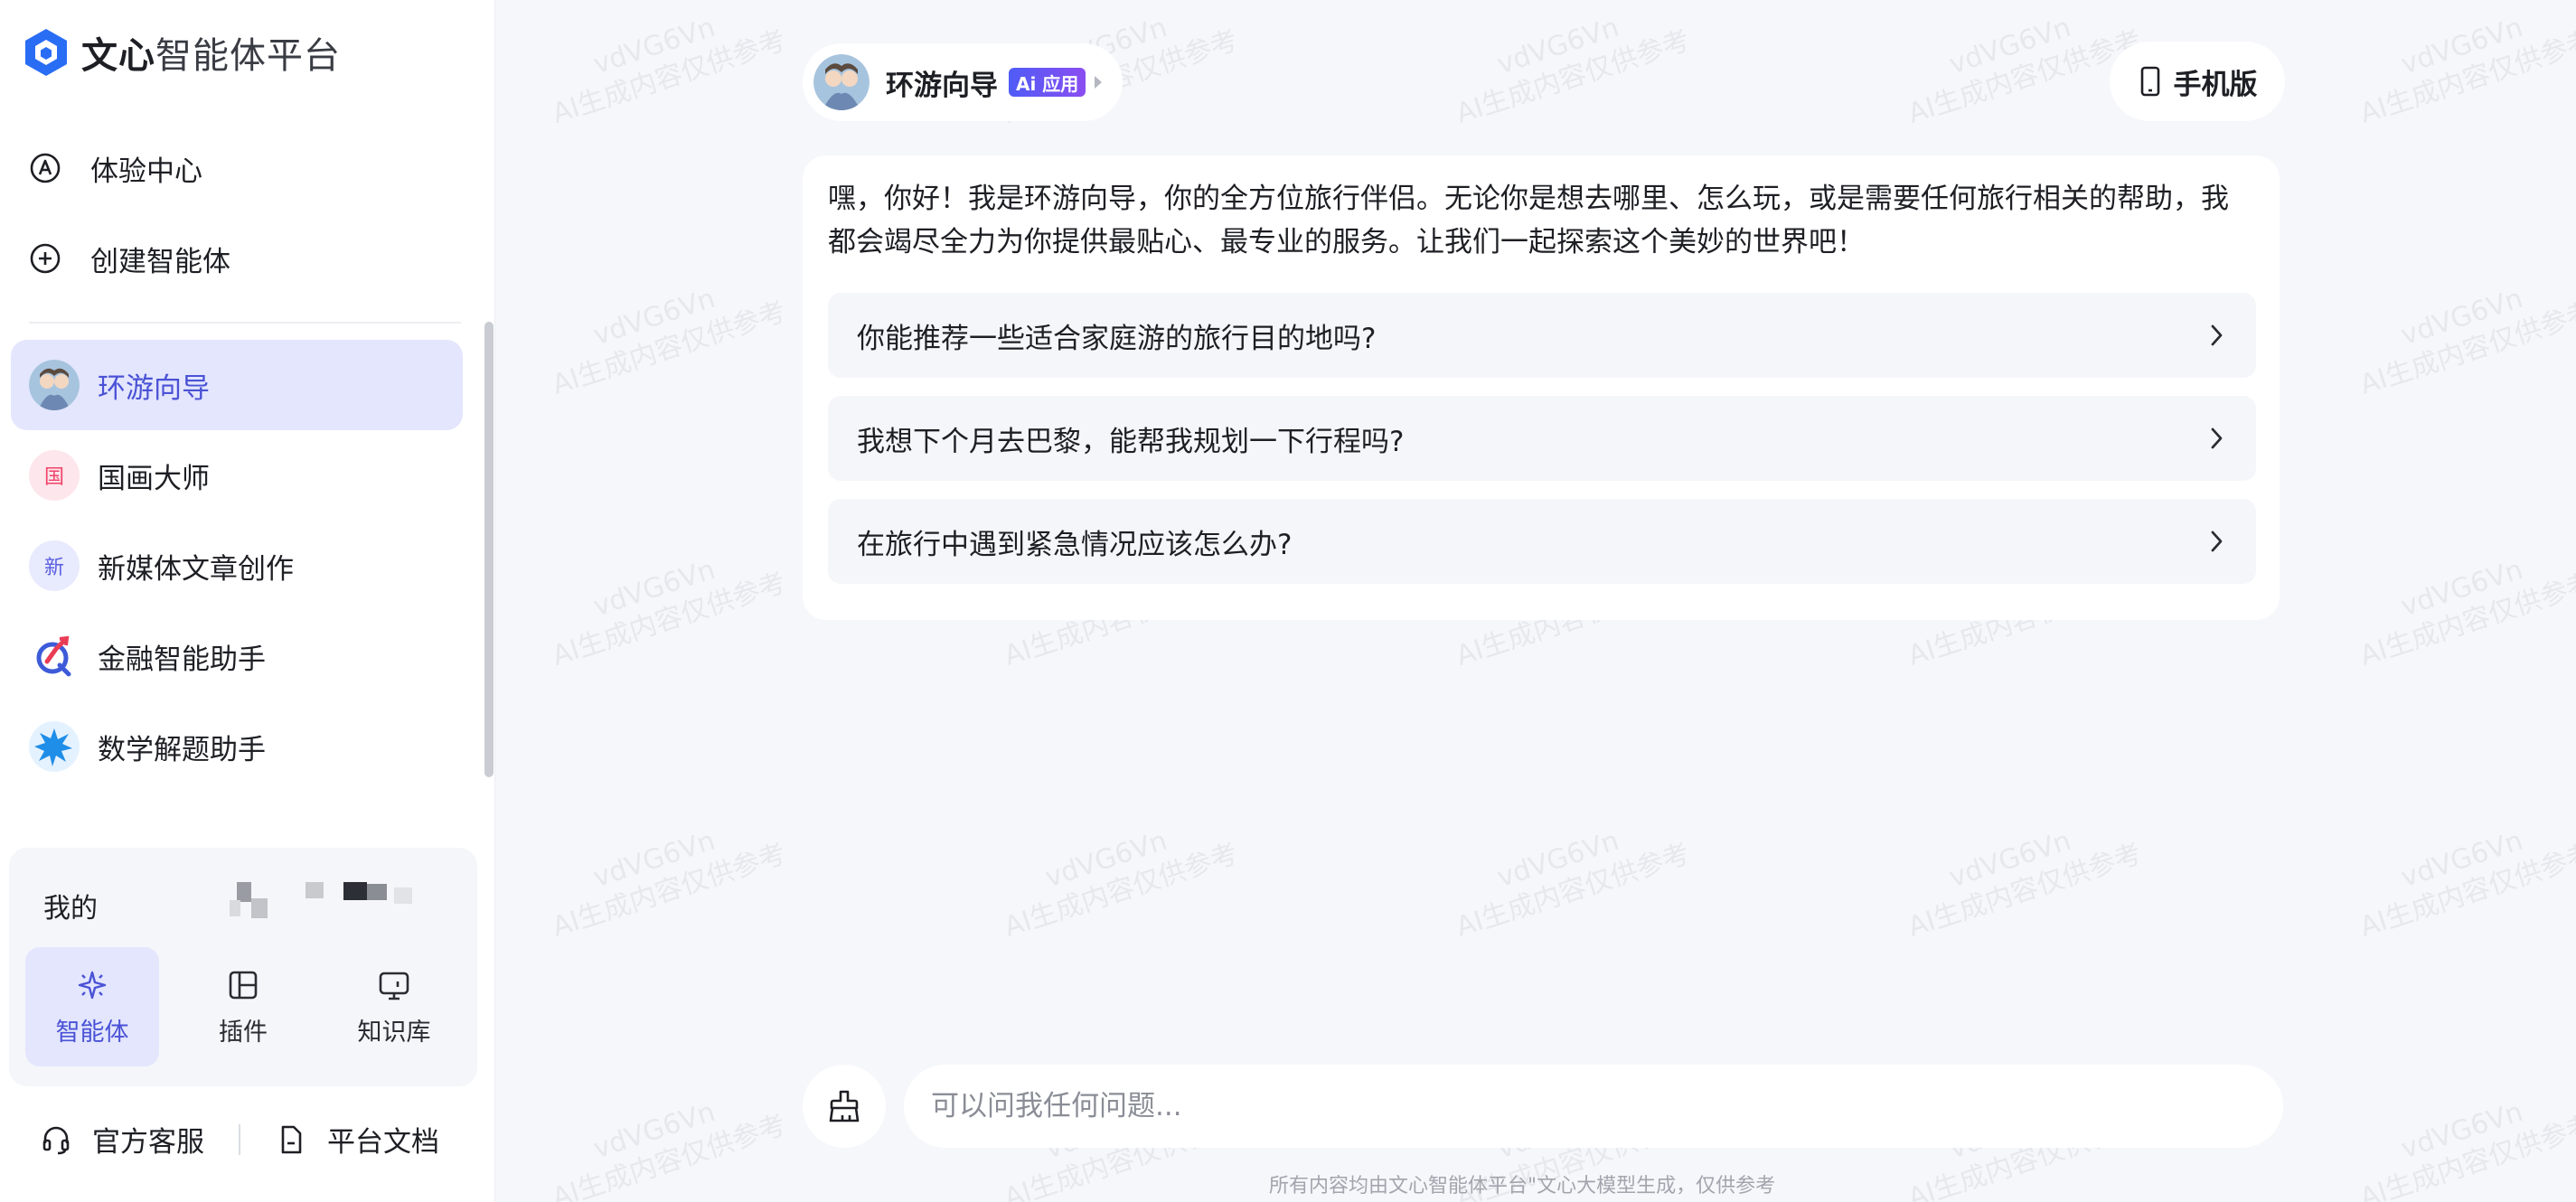 This screenshot has width=2576, height=1202. I want to click on sidebar-scrollbar, so click(489, 549).